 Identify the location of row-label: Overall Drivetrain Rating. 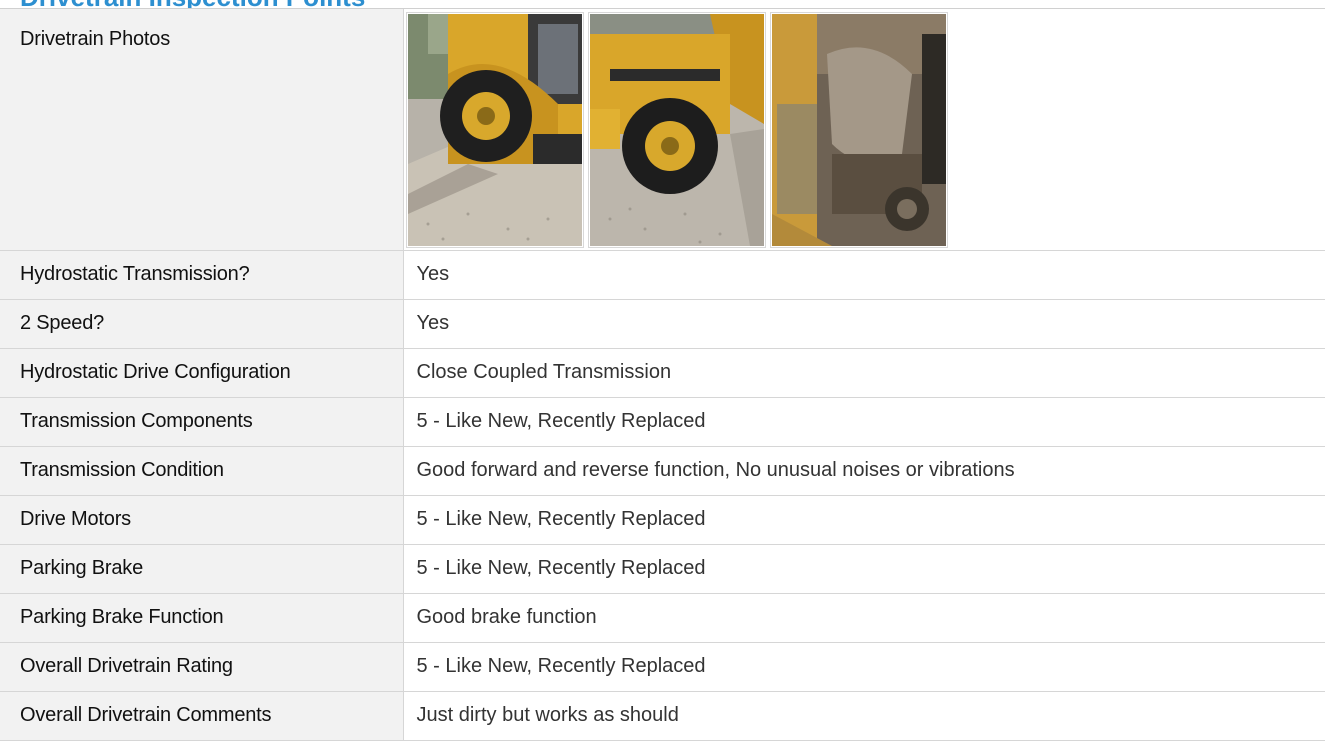
(202, 667).